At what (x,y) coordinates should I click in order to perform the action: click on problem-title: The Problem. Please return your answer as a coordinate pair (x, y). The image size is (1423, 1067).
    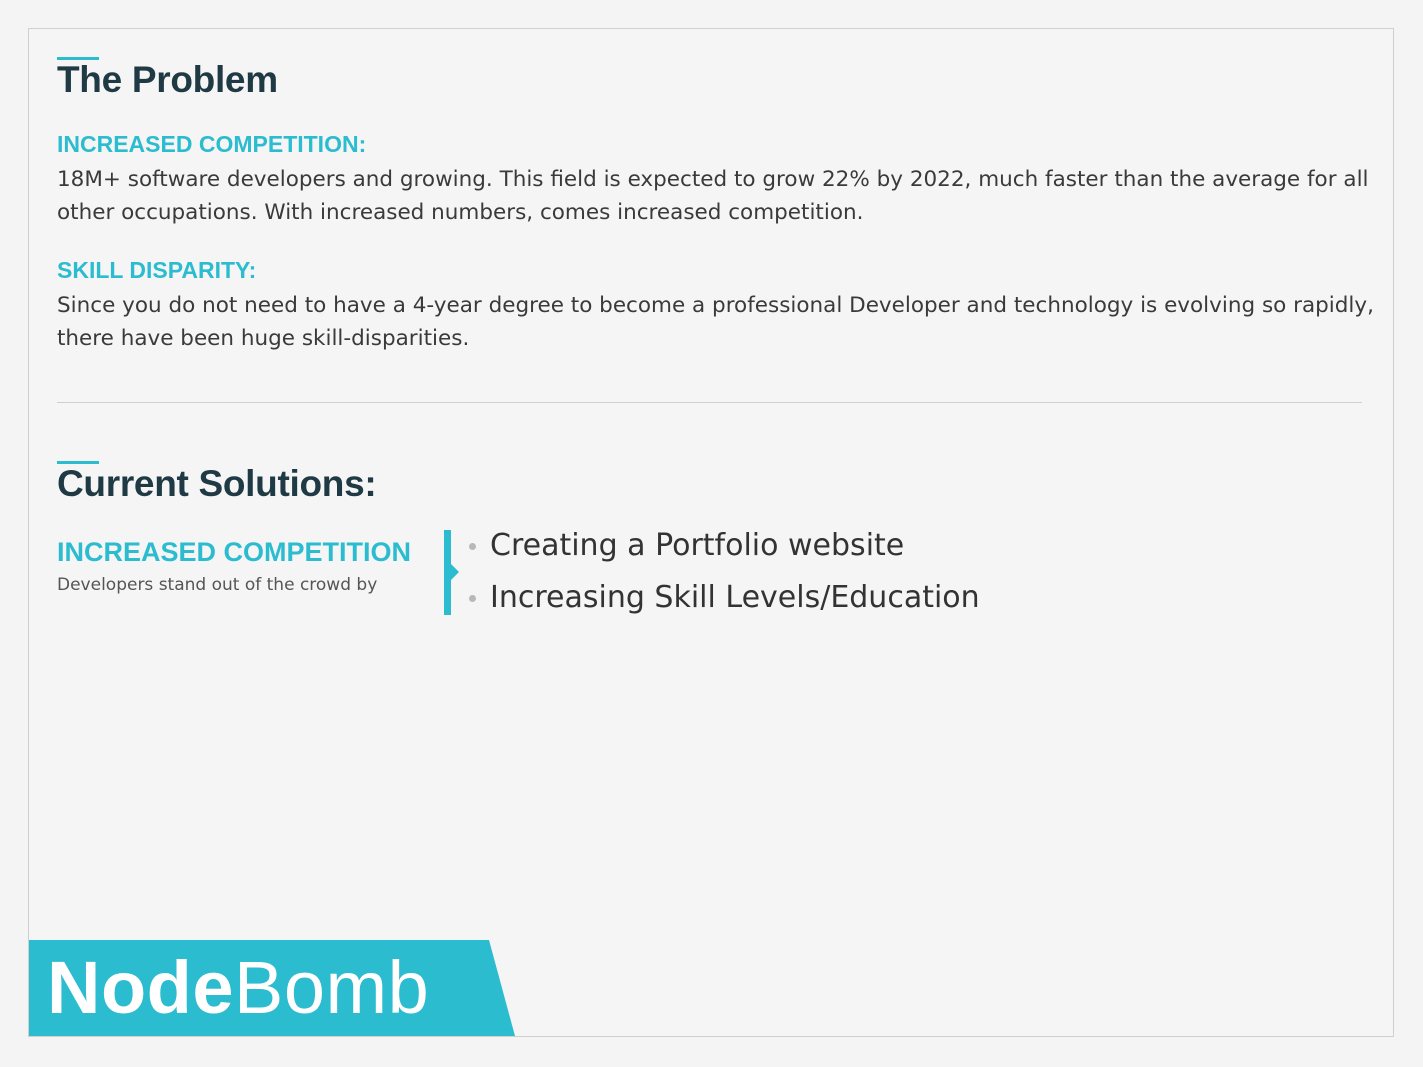
    Looking at the image, I should click on (167, 79).